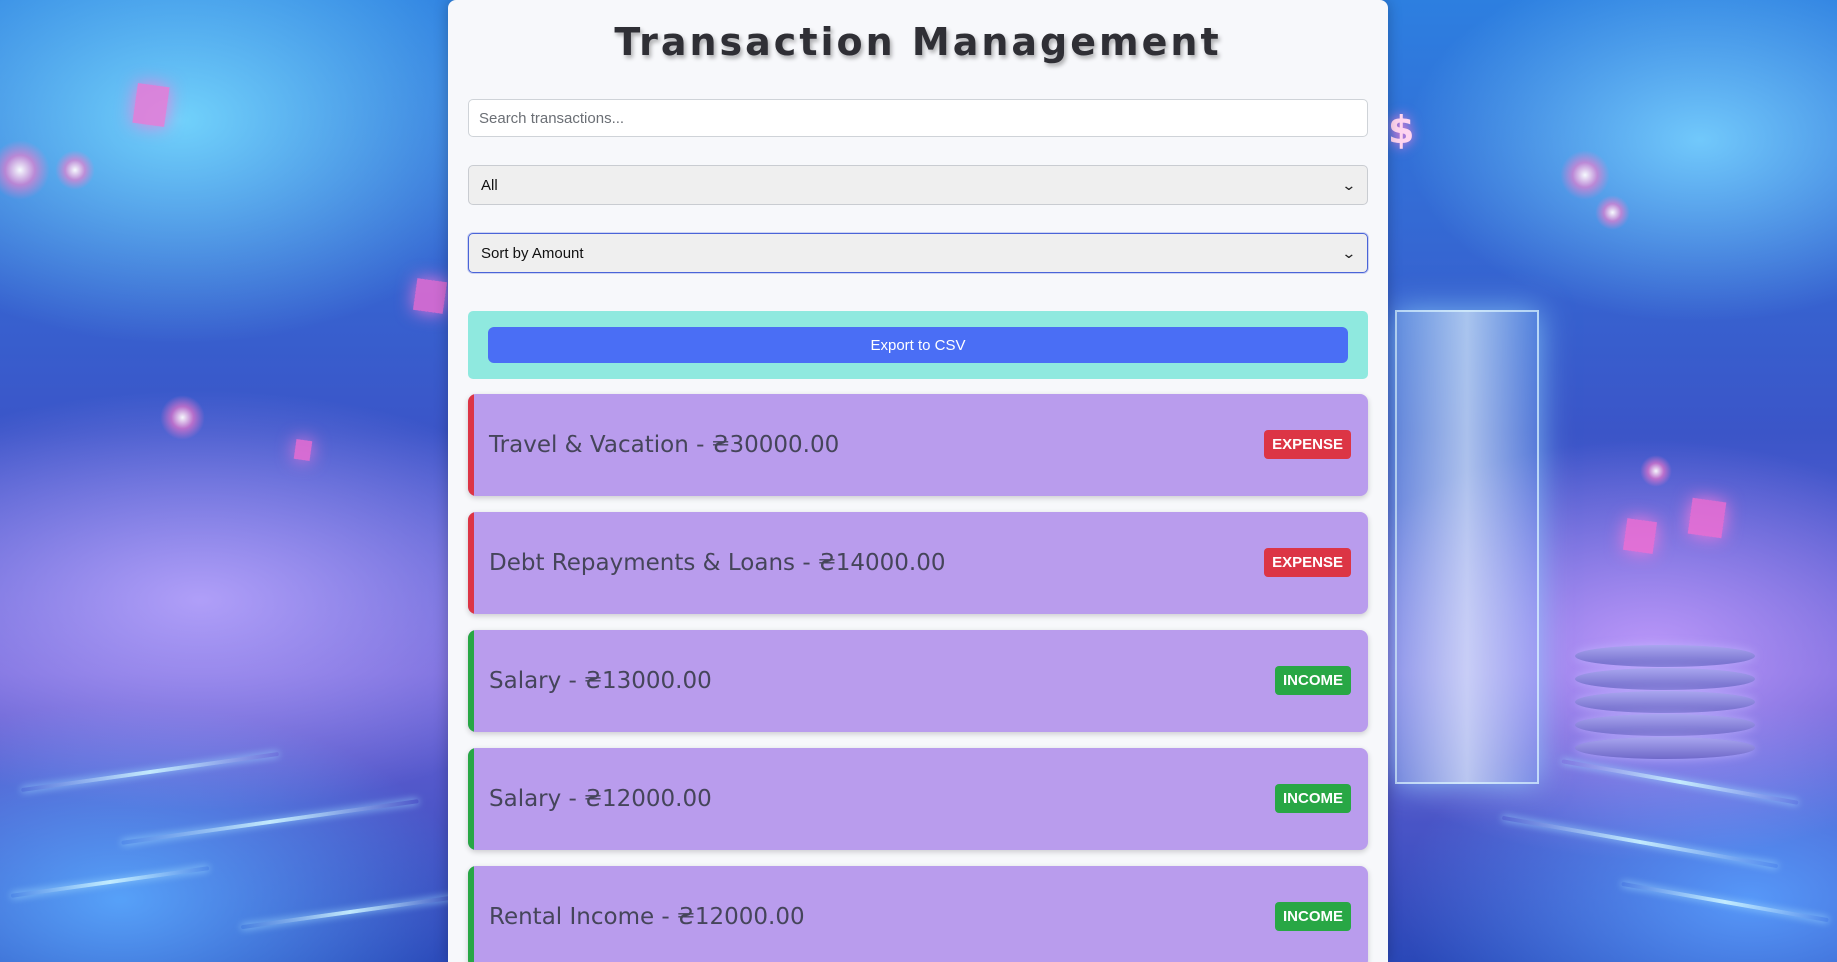  What do you see at coordinates (918, 42) in the screenshot?
I see `page-title: Transaction Management` at bounding box center [918, 42].